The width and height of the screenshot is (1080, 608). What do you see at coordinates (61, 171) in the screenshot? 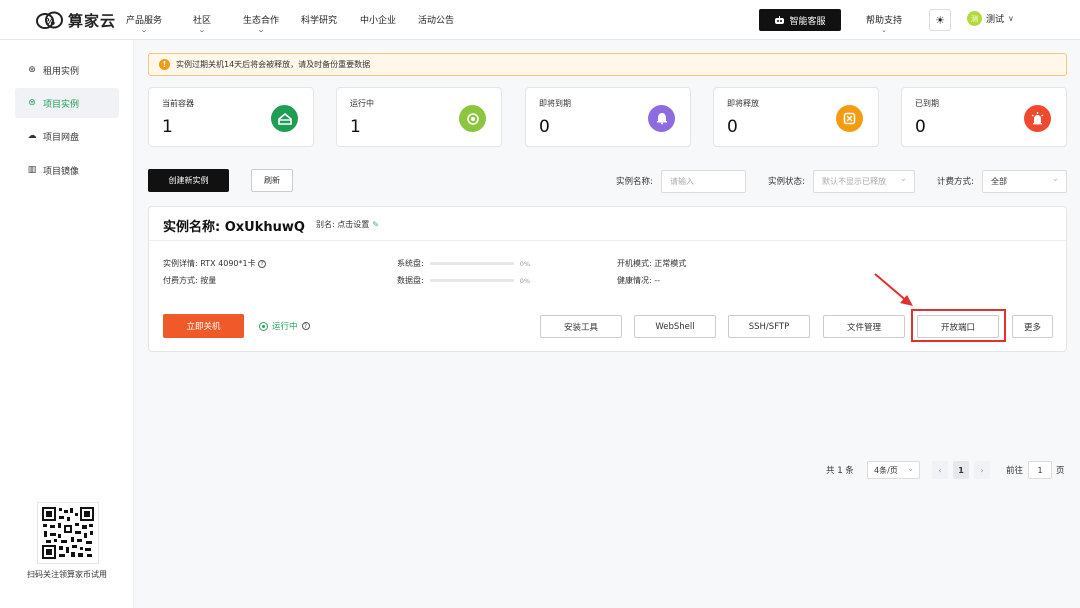
I see `sidebar-item-label: 项目镜像` at bounding box center [61, 171].